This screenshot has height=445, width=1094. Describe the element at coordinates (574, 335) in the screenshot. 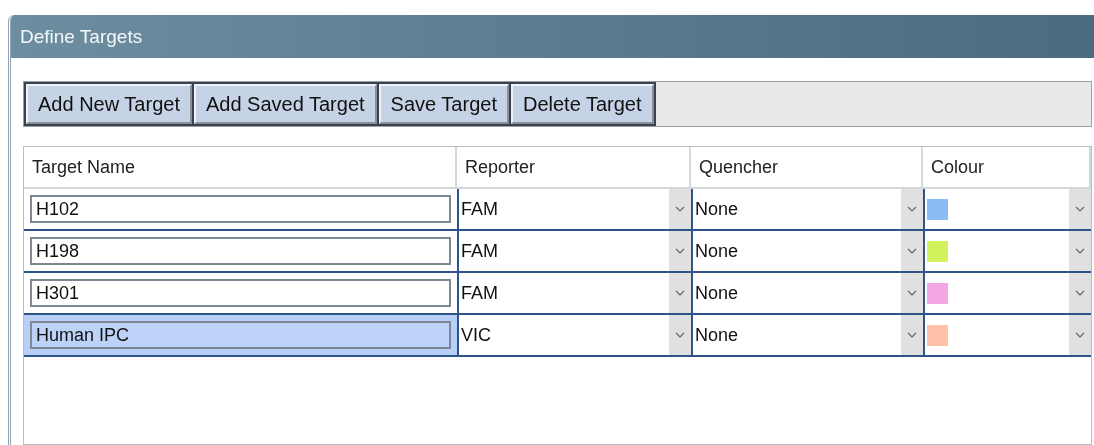

I see `reporter-dropdown: VIC` at that location.